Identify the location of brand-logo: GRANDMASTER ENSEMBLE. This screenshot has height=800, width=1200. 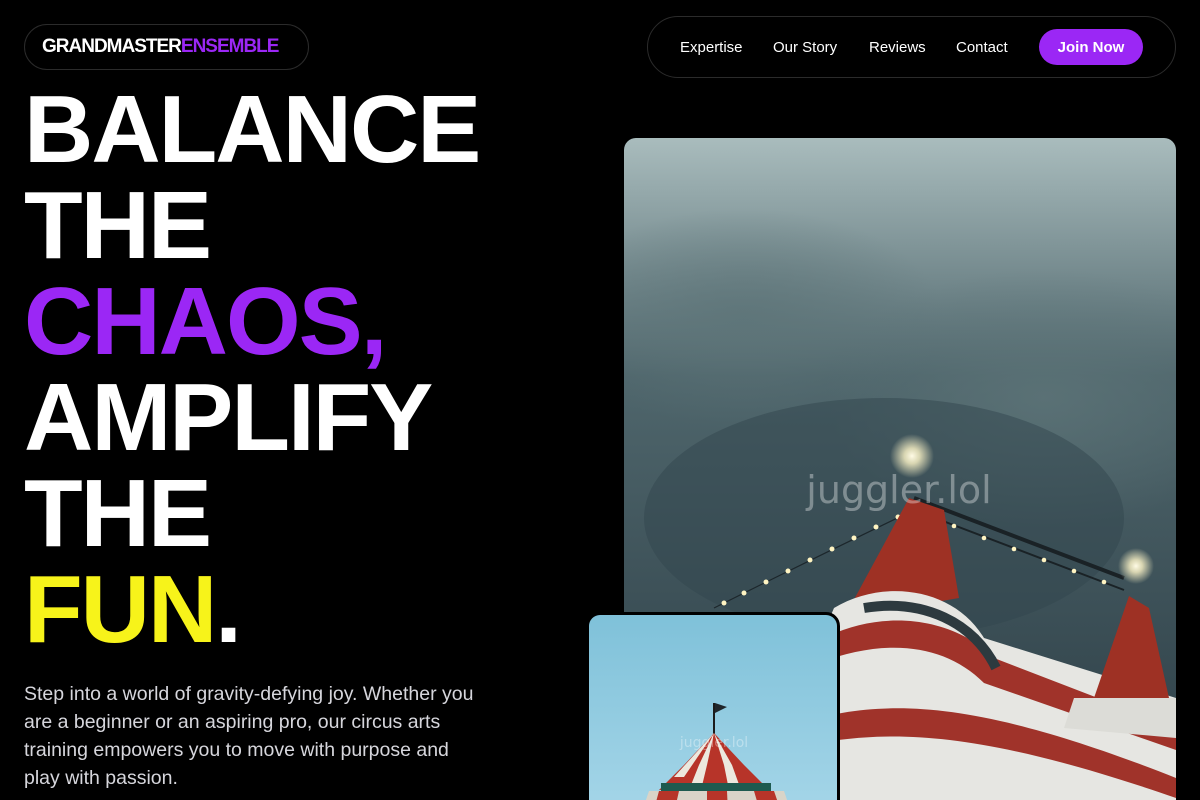
(166, 47).